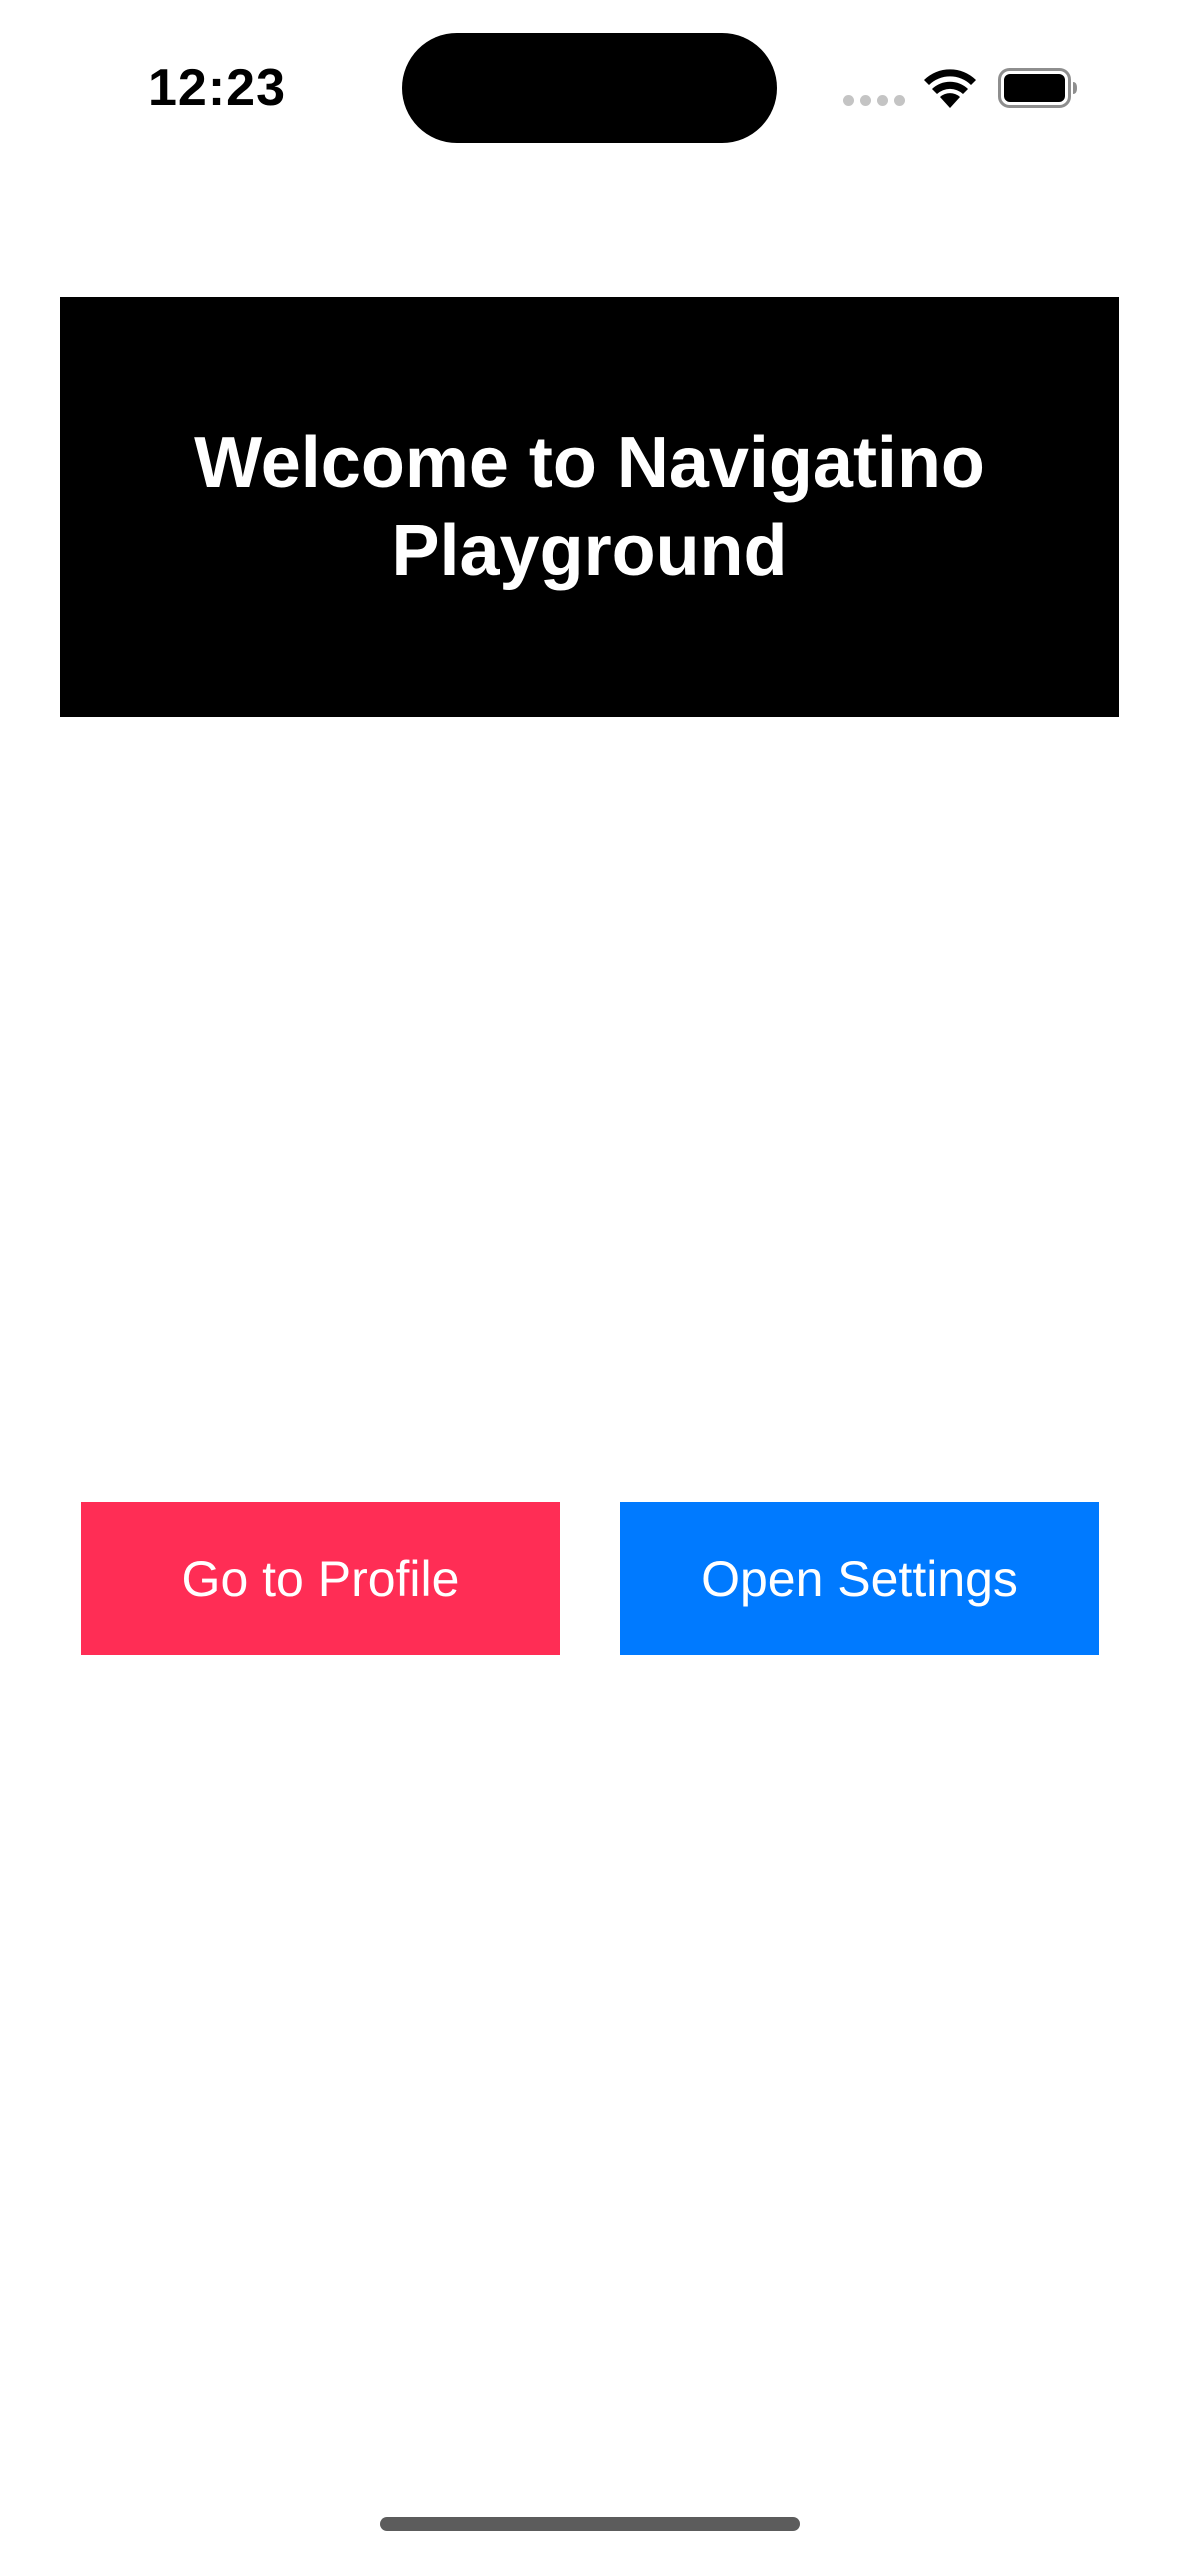 Image resolution: width=1179 pixels, height=2556 pixels. Describe the element at coordinates (874, 101) in the screenshot. I see `cellular-signal-icon` at that location.